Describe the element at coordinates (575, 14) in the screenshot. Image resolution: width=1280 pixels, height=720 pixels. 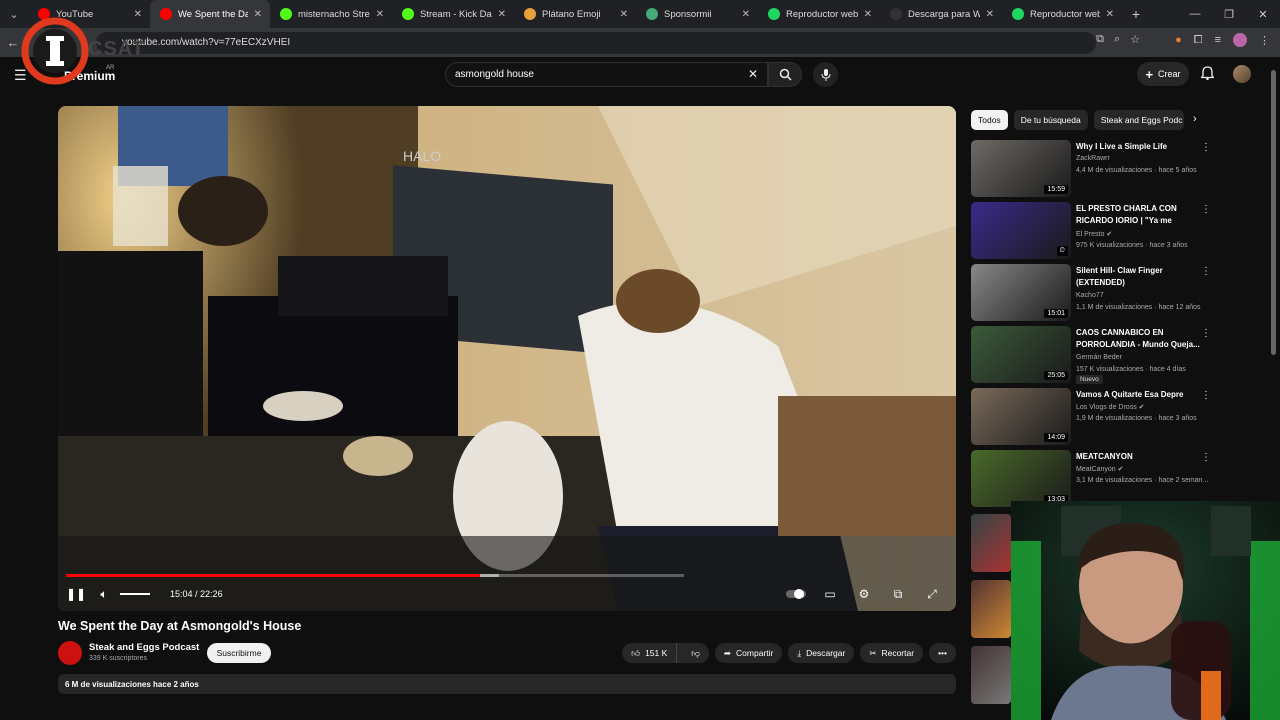
I see `browser-tab: Plátano Emoji ✕` at that location.